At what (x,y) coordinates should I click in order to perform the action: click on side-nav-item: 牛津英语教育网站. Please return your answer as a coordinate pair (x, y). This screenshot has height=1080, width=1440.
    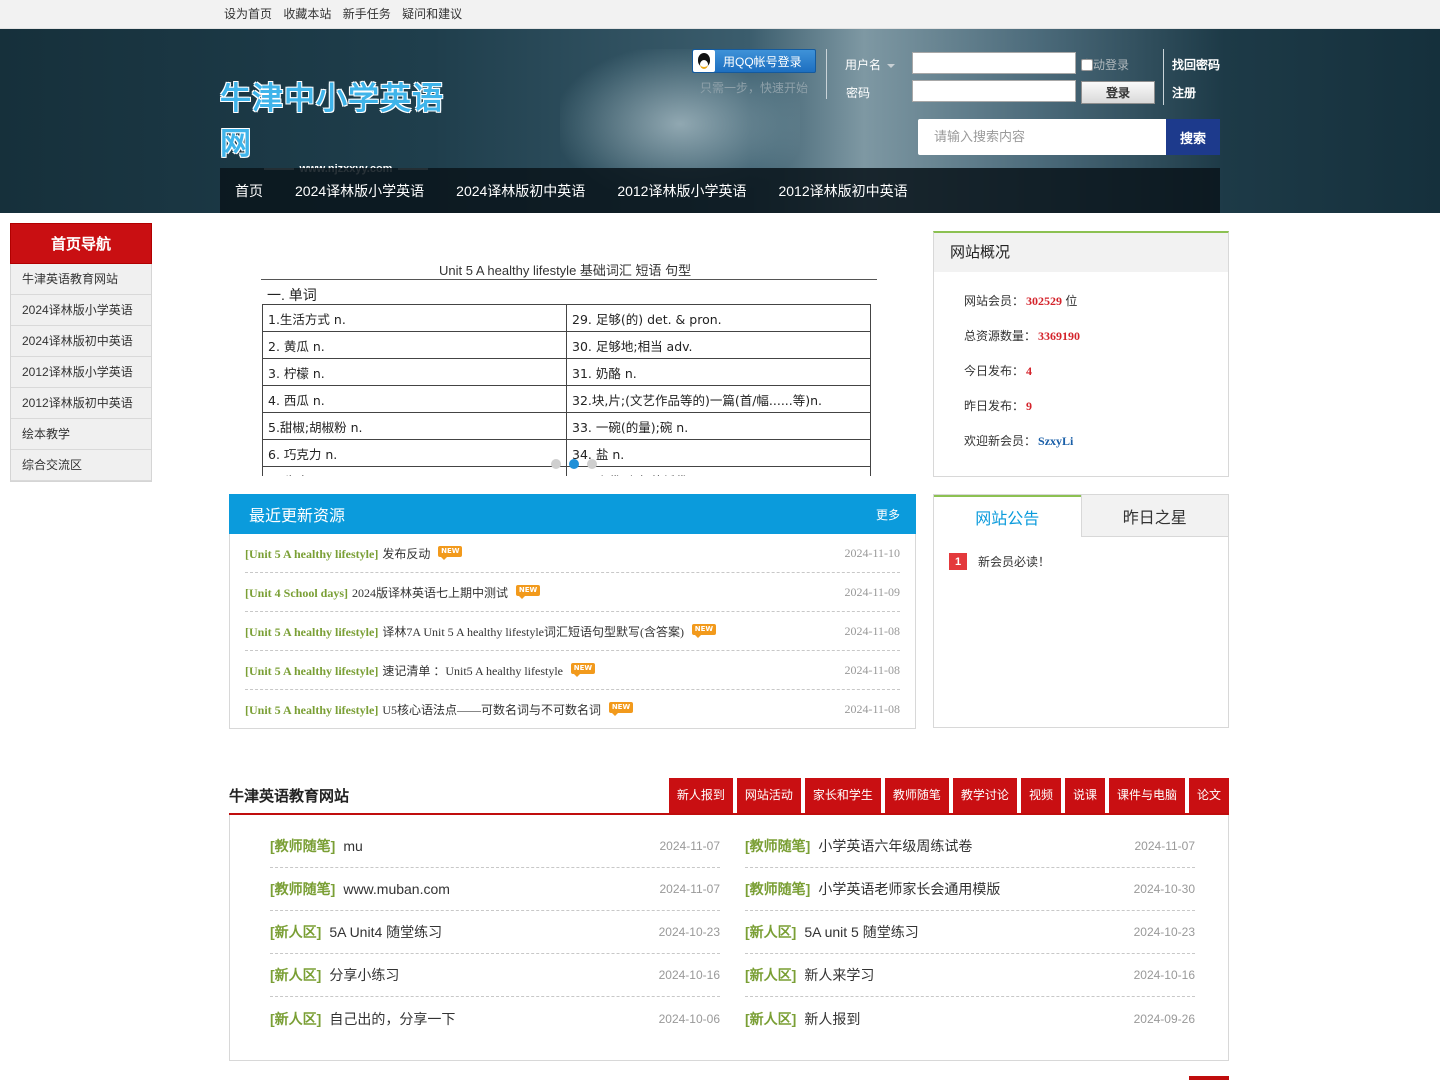
    Looking at the image, I should click on (81, 279).